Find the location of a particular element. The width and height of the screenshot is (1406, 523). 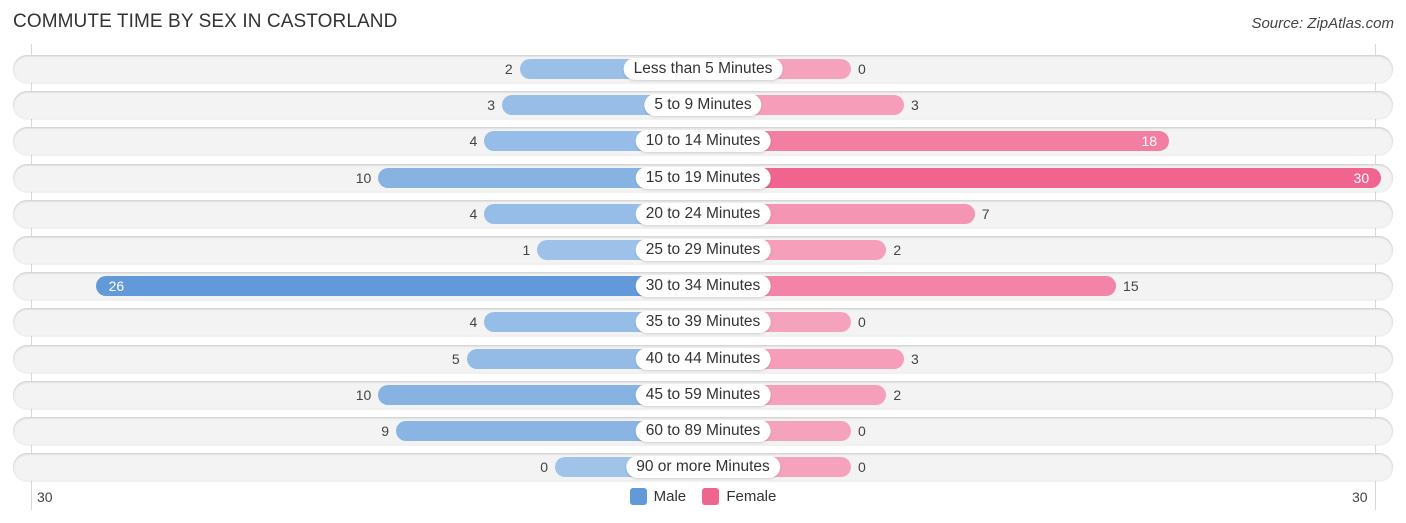

value-label-male: 2 is located at coordinates (508, 69).